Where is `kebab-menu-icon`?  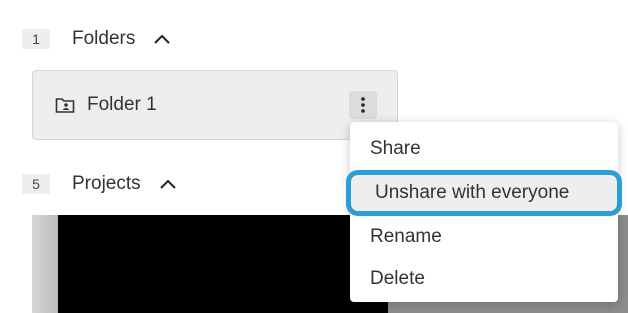
kebab-menu-icon is located at coordinates (363, 105).